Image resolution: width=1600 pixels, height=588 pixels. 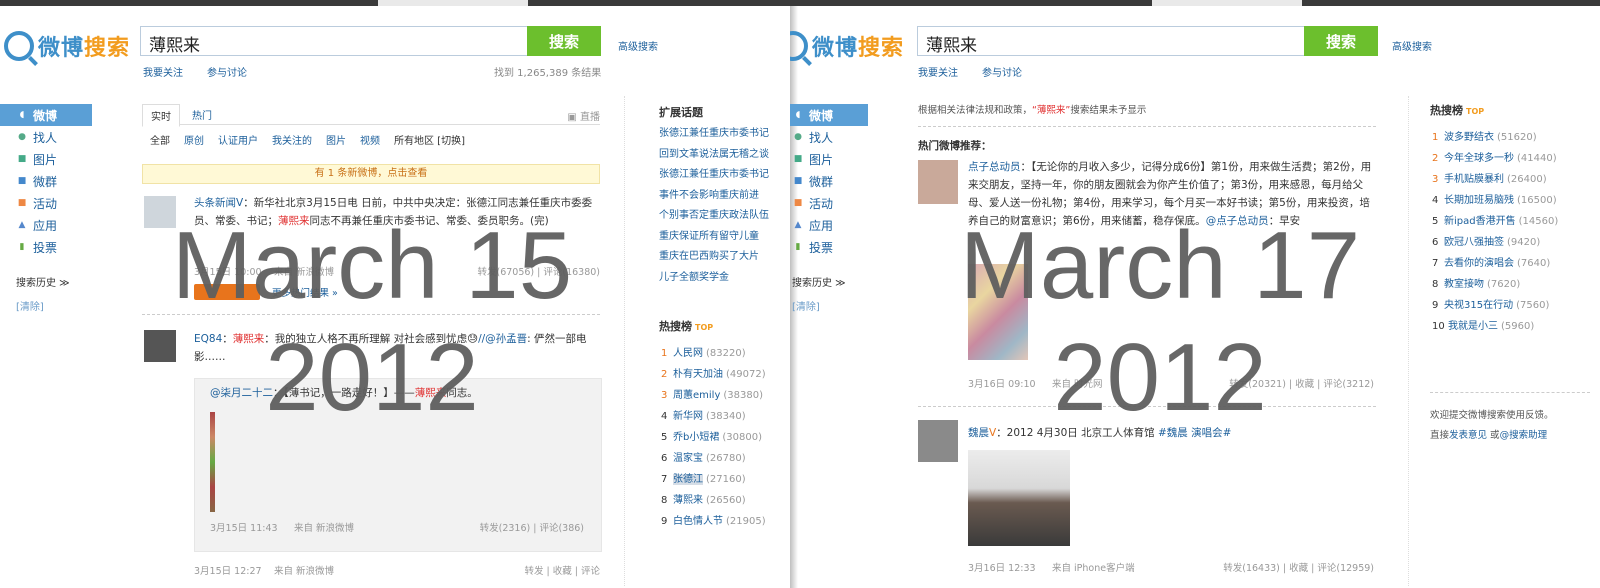 What do you see at coordinates (1512, 327) in the screenshot?
I see `hot-search-item: 10 我就是小三 (5960)` at bounding box center [1512, 327].